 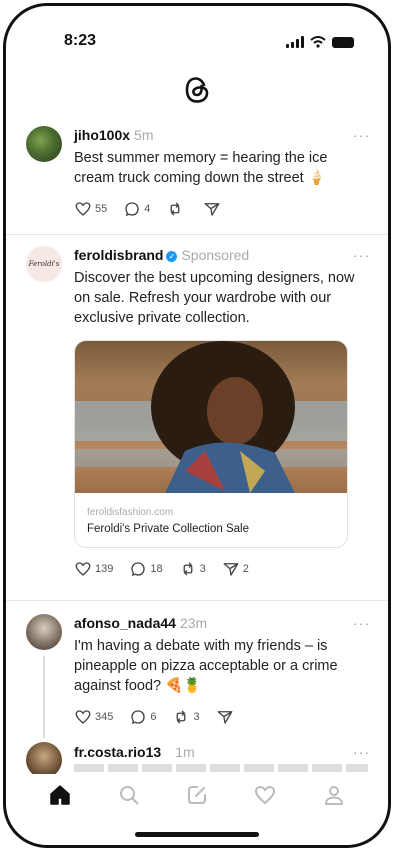 I want to click on brand-avatar-text: Feroldi's, so click(x=44, y=264).